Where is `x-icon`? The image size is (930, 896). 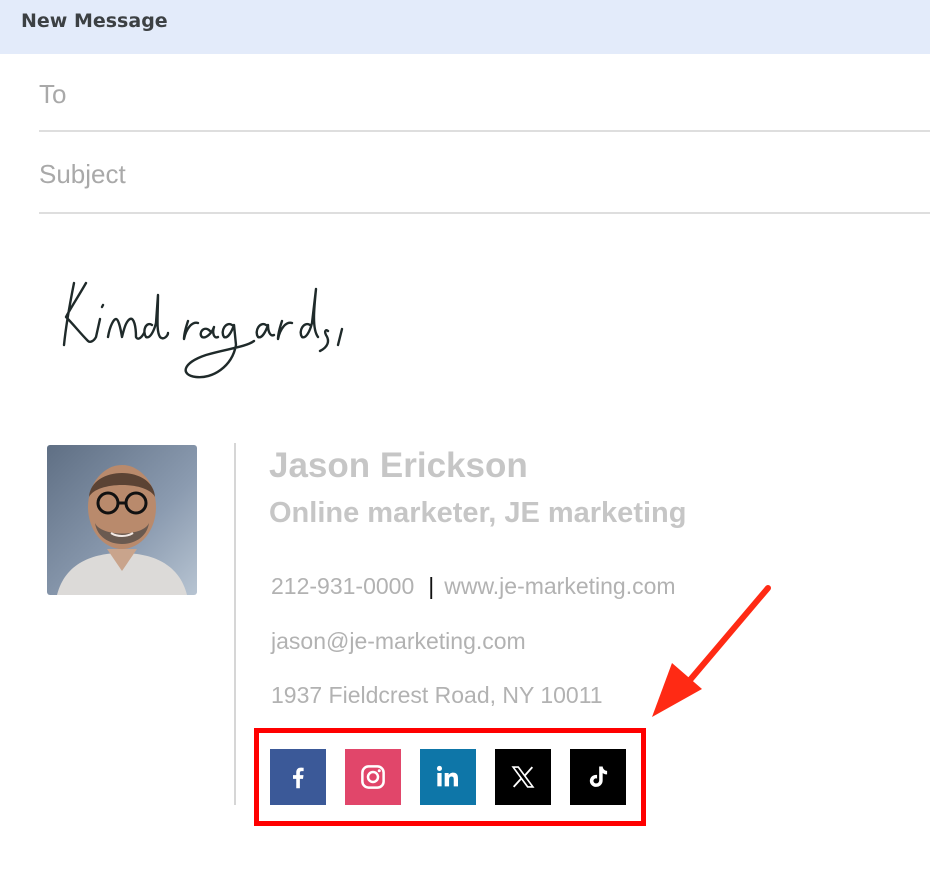
x-icon is located at coordinates (523, 777).